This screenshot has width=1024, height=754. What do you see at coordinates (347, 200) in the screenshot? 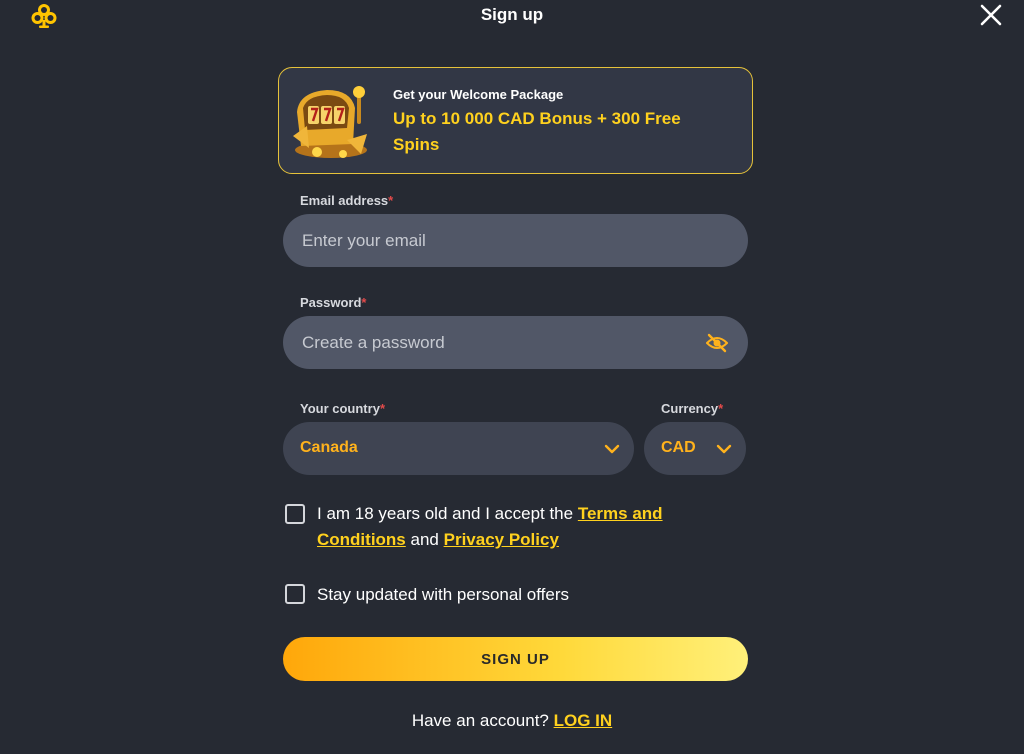
I see `email-label: Email address*` at bounding box center [347, 200].